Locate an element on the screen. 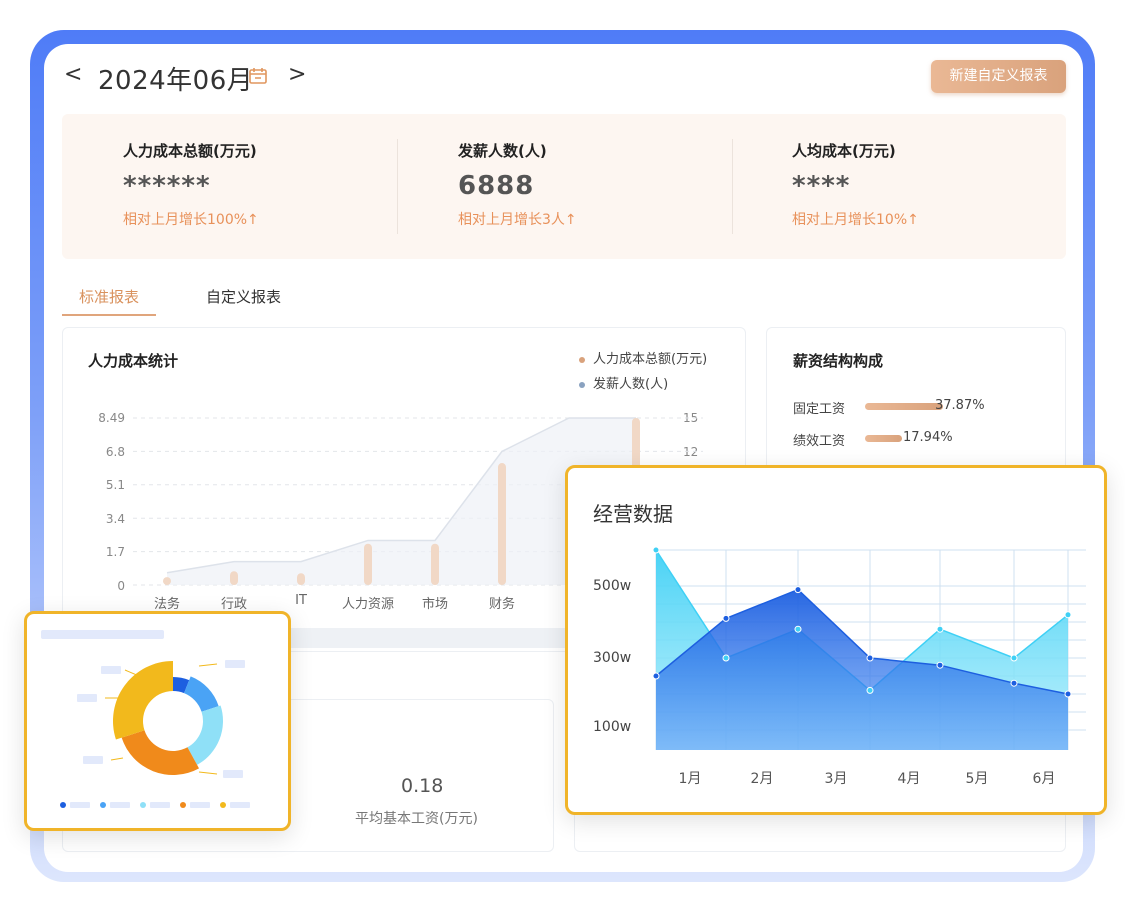 The height and width of the screenshot is (912, 1125). category-label: 人力资源 is located at coordinates (367, 604).